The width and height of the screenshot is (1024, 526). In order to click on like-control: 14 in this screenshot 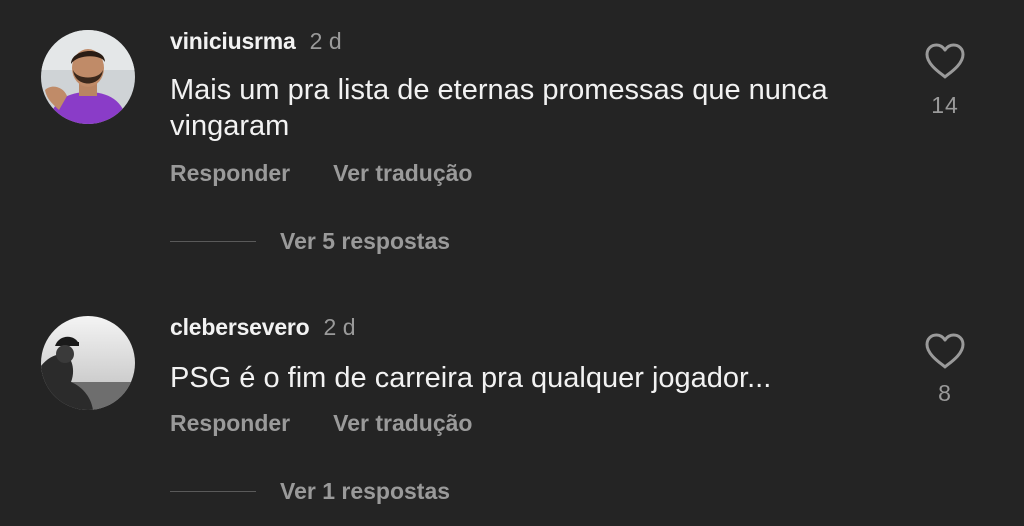, I will do `click(945, 80)`.